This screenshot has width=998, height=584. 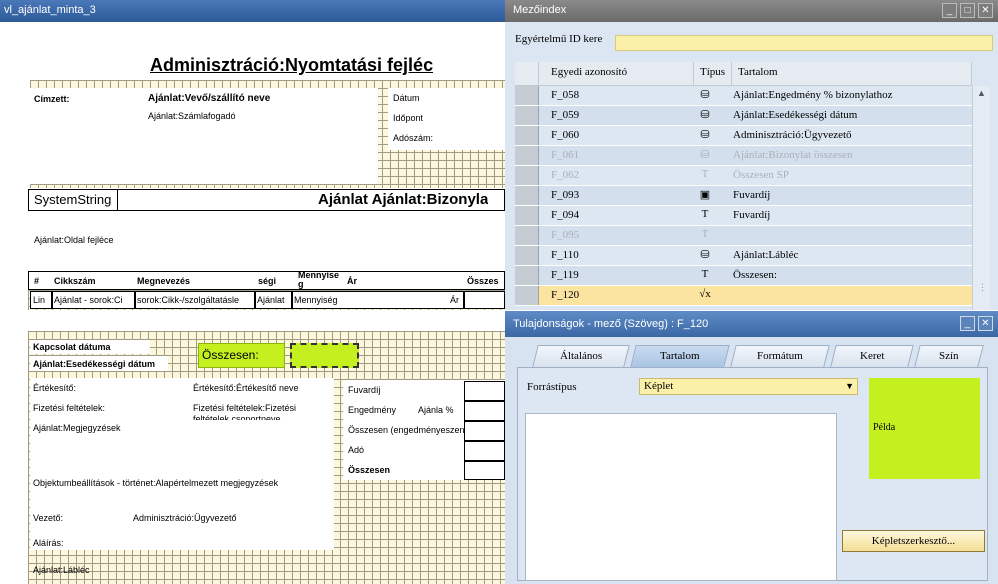 What do you see at coordinates (616, 74) in the screenshot?
I see `col-id-header: Egyedi azonosító` at bounding box center [616, 74].